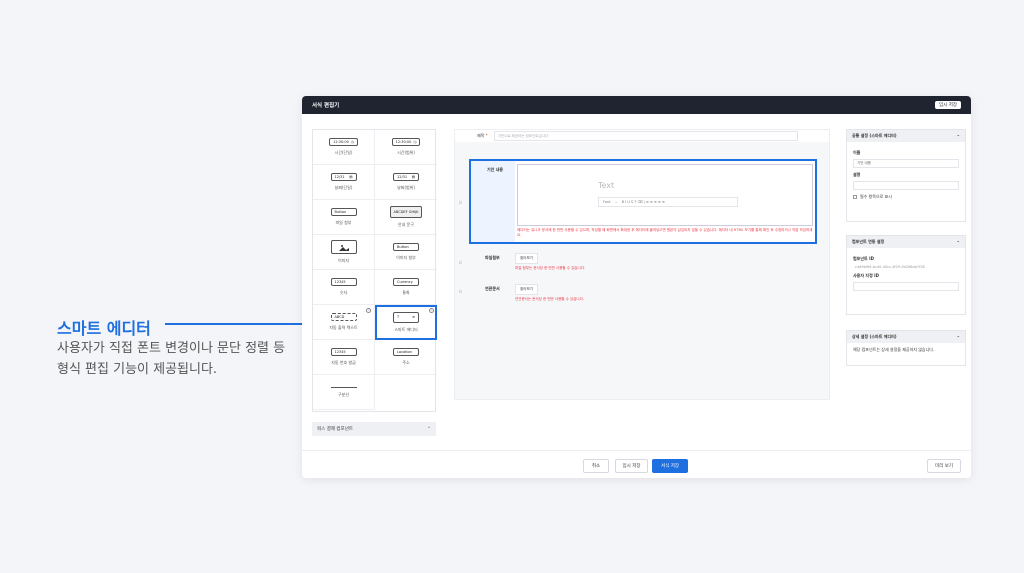  I want to click on component-id-value: c4d9b9f4-bc40-40cc-4f29-9d298ab7f28, so click(890, 267).